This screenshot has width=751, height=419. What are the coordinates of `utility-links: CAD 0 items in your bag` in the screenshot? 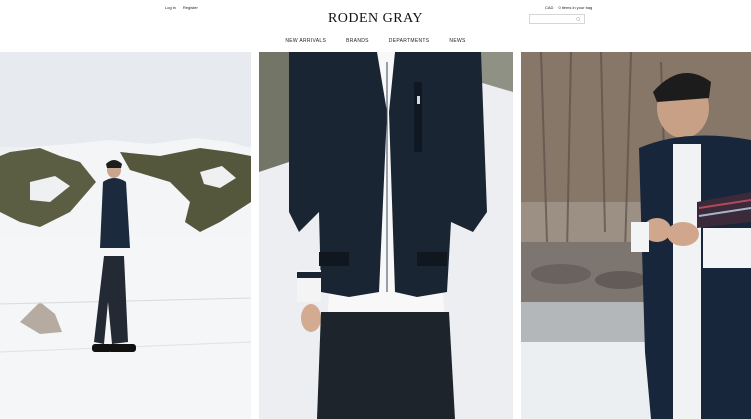 It's located at (568, 7).